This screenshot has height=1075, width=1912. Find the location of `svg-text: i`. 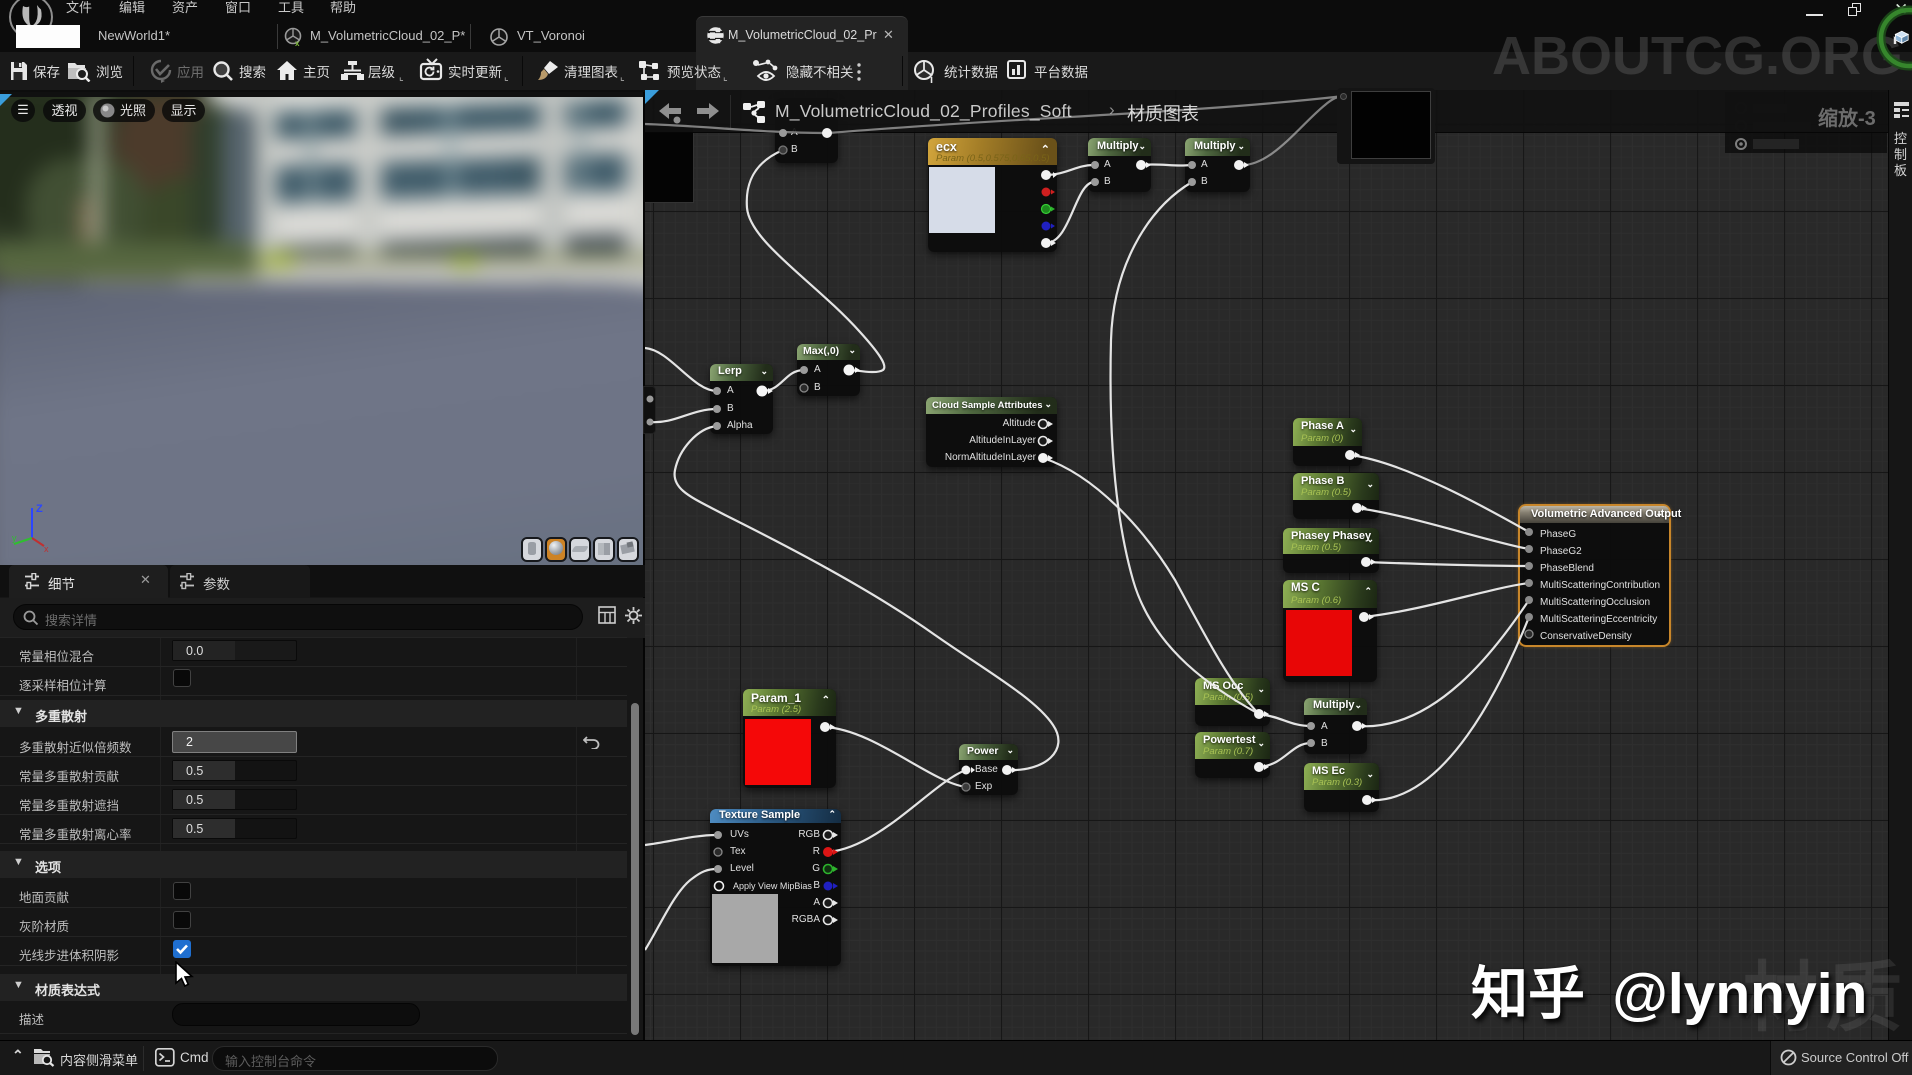

svg-text: i is located at coordinates (931, 79).